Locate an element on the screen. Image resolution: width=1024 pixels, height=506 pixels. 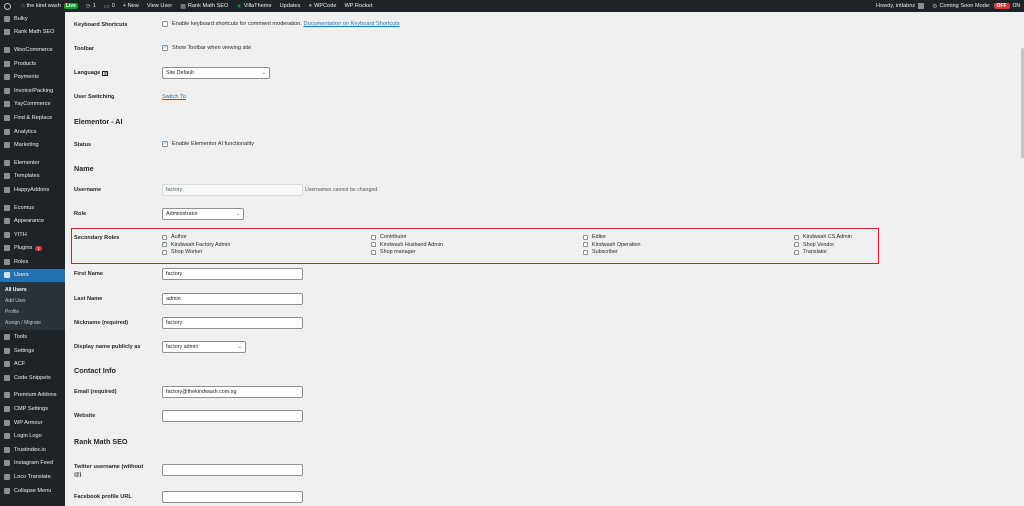
role-label: Editor is located at coordinates (599, 237).